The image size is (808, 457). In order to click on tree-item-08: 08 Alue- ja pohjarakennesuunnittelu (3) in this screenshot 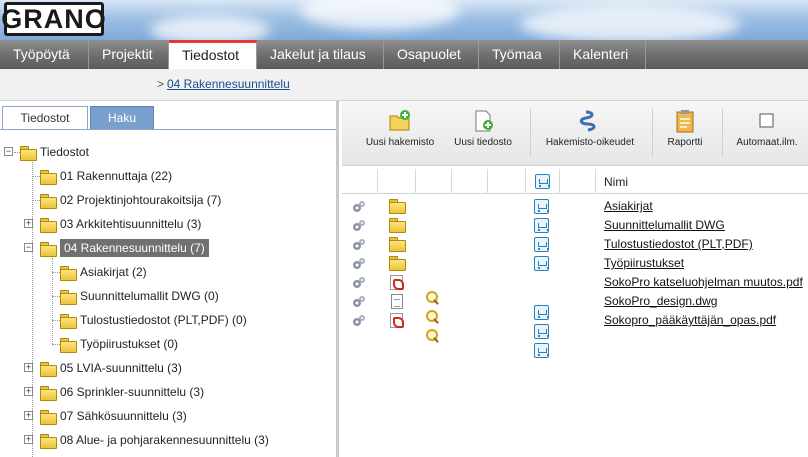, I will do `click(154, 440)`.